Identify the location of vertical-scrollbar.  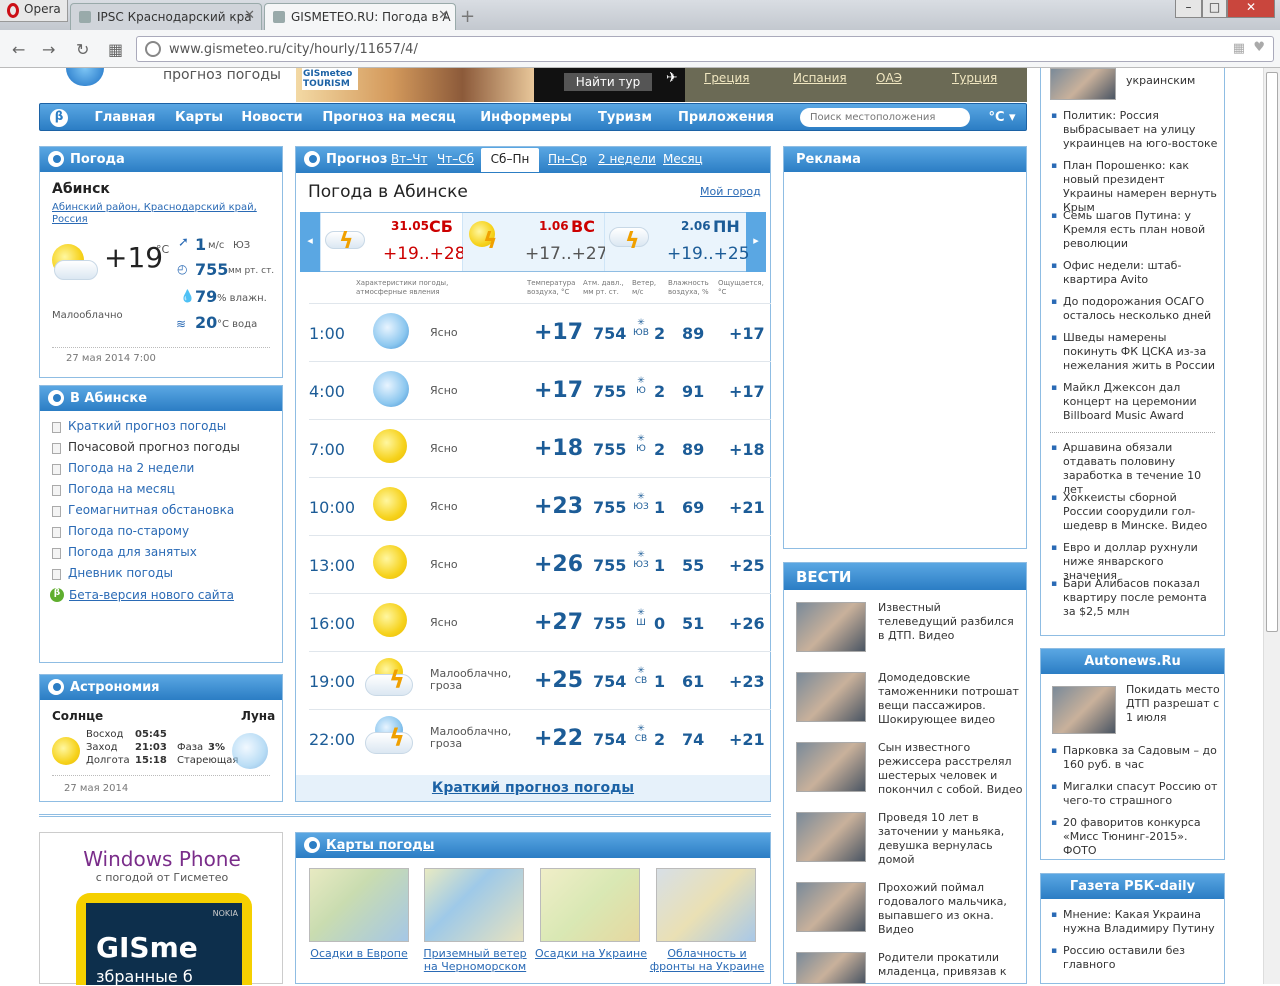
(1271, 526).